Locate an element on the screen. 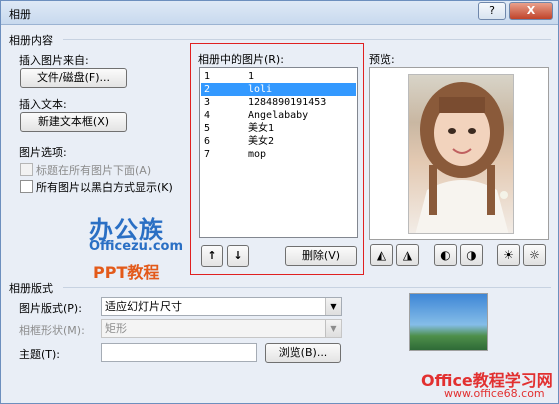 Image resolution: width=559 pixels, height=404 pixels. girl-photo-image is located at coordinates (462, 157).